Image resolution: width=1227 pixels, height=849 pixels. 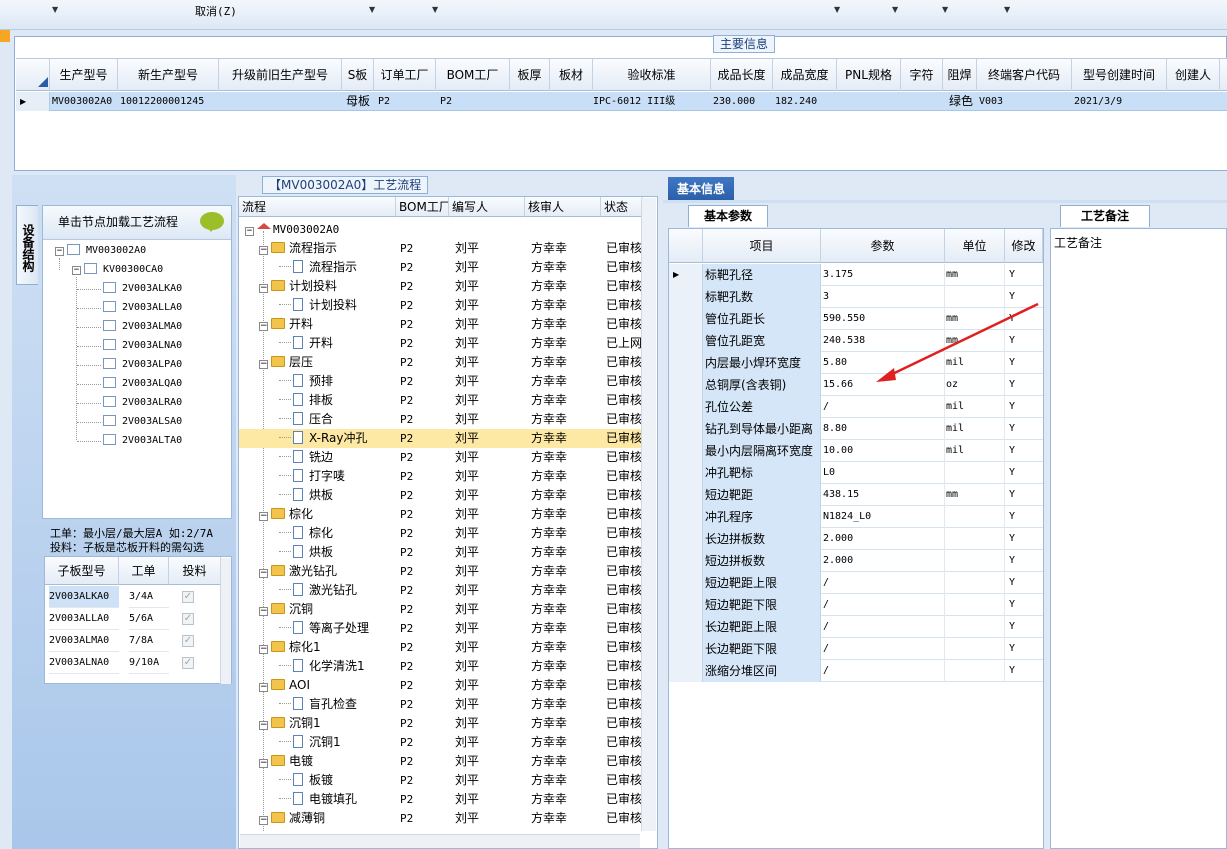 I want to click on scrollbar, so click(x=648, y=514).